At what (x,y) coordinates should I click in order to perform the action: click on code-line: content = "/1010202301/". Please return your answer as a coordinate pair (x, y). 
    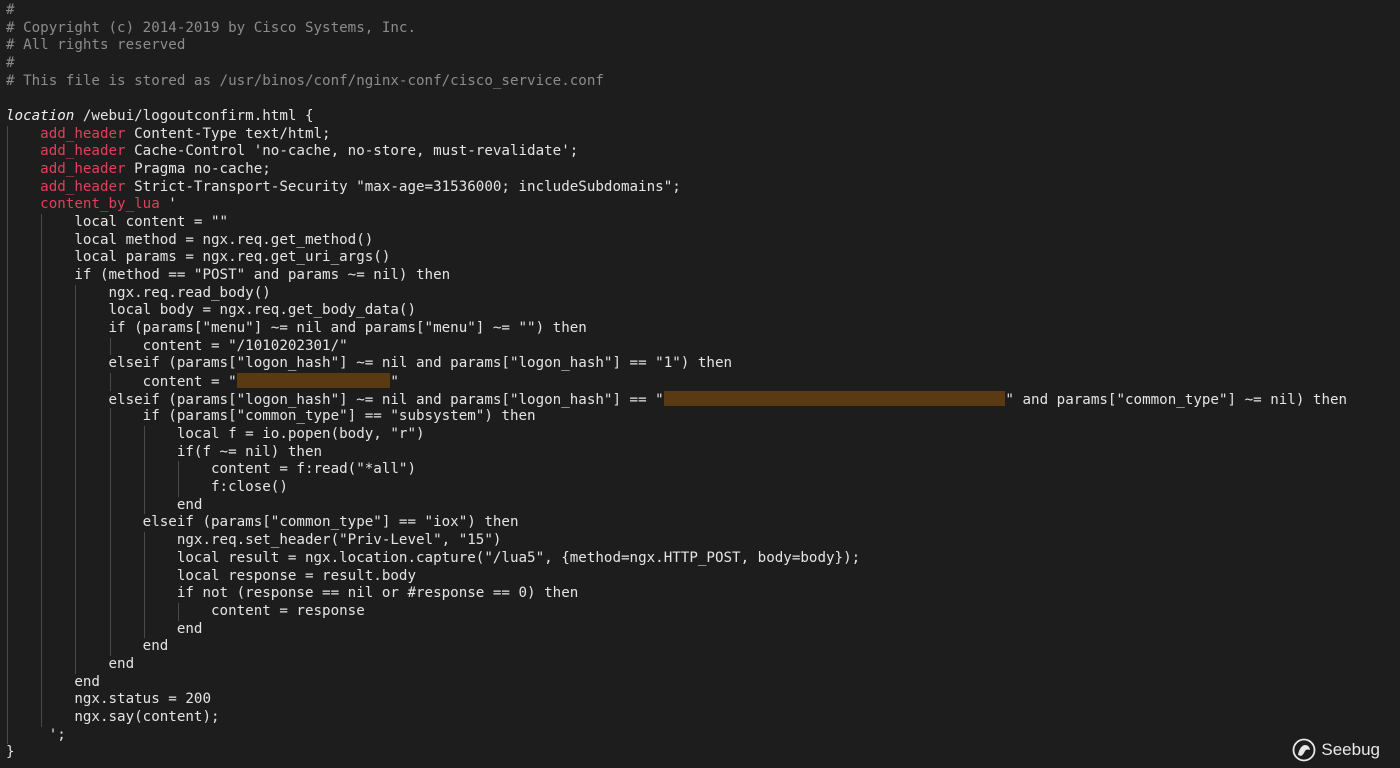
    Looking at the image, I should click on (676, 346).